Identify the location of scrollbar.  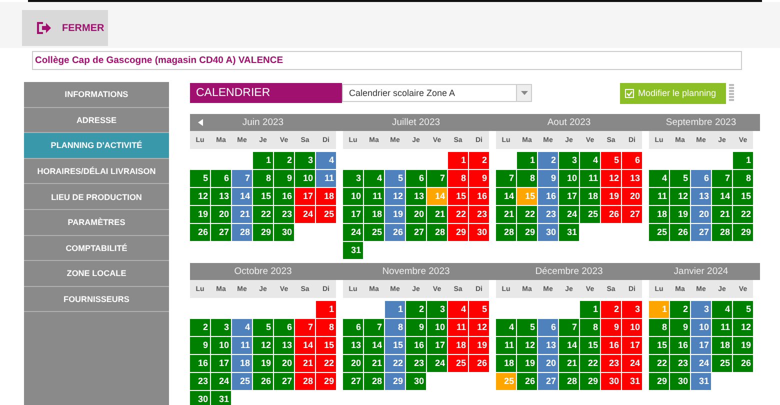
(731, 93).